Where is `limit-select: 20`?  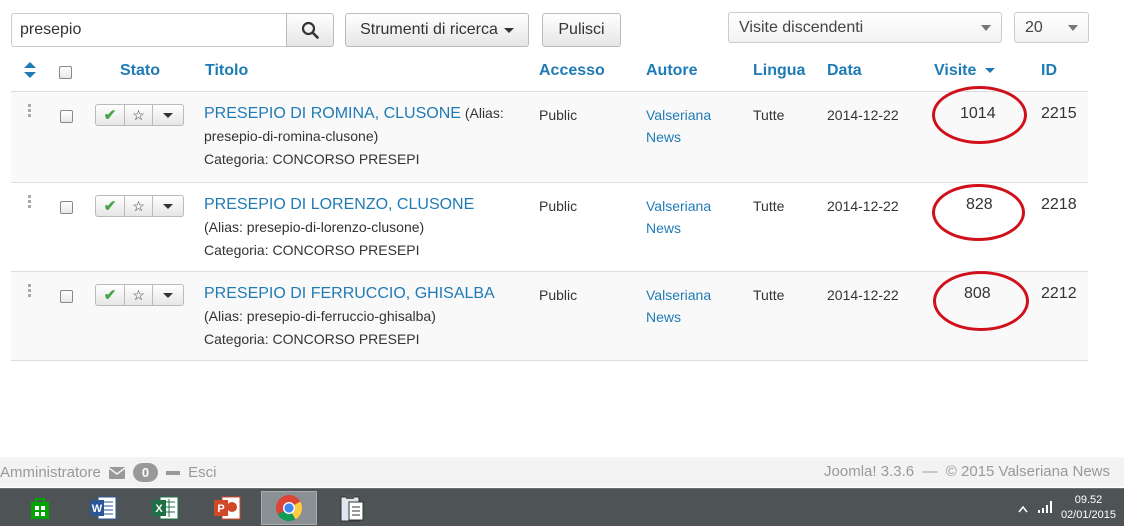
limit-select: 20 is located at coordinates (1051, 27).